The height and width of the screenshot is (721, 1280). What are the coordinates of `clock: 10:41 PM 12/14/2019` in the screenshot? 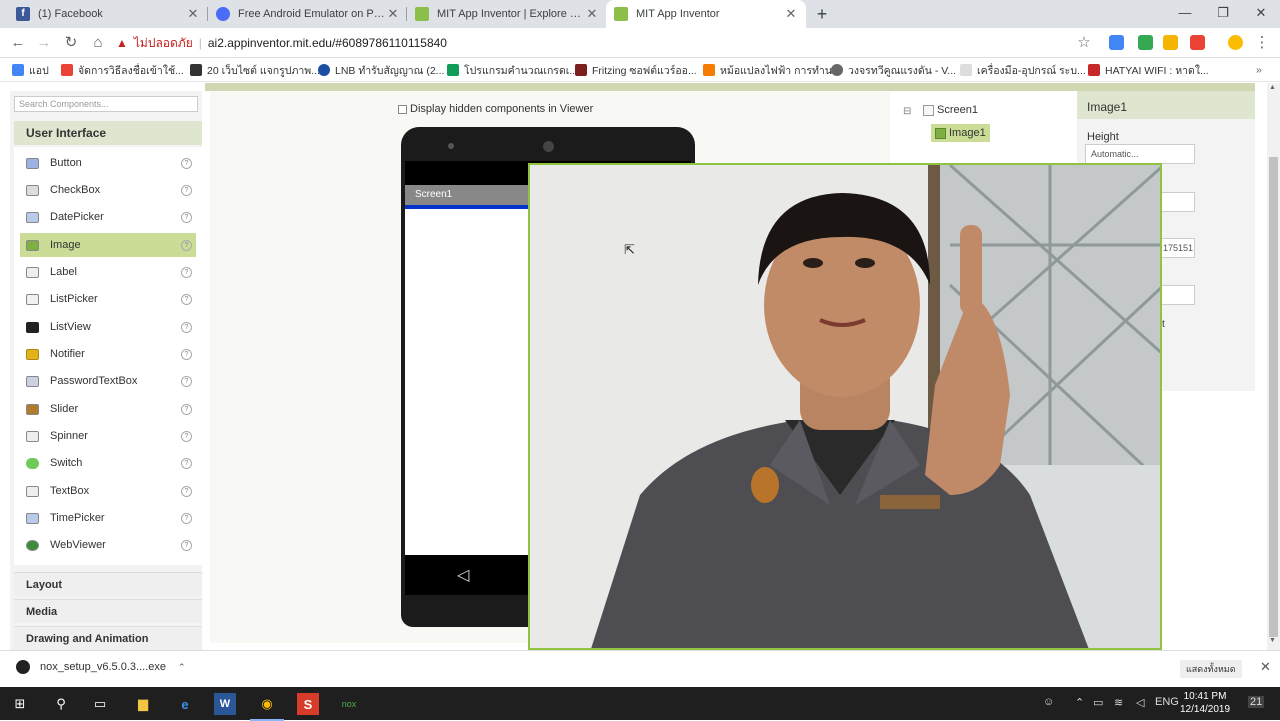 It's located at (1205, 703).